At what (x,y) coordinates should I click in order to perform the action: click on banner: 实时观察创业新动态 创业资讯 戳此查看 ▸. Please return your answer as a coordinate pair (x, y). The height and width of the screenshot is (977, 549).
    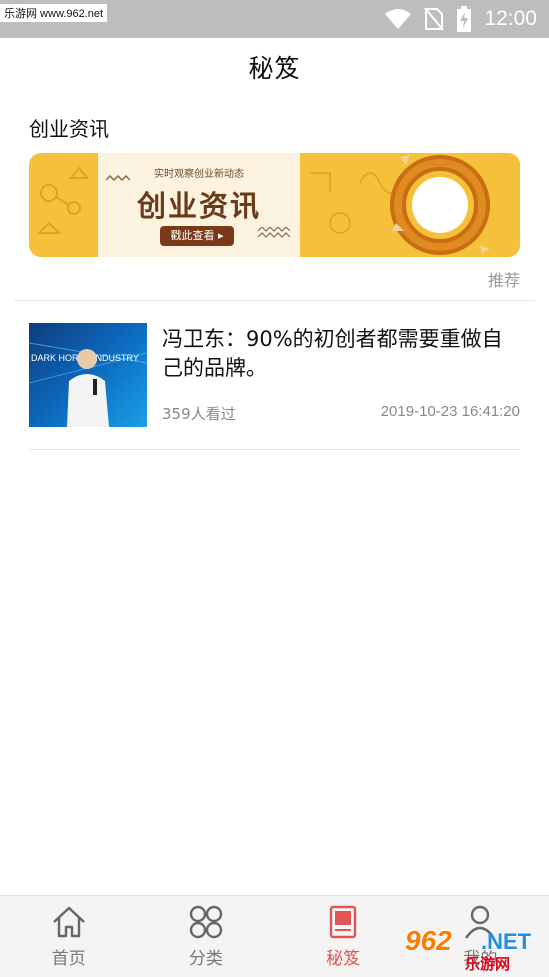
    Looking at the image, I should click on (274, 205).